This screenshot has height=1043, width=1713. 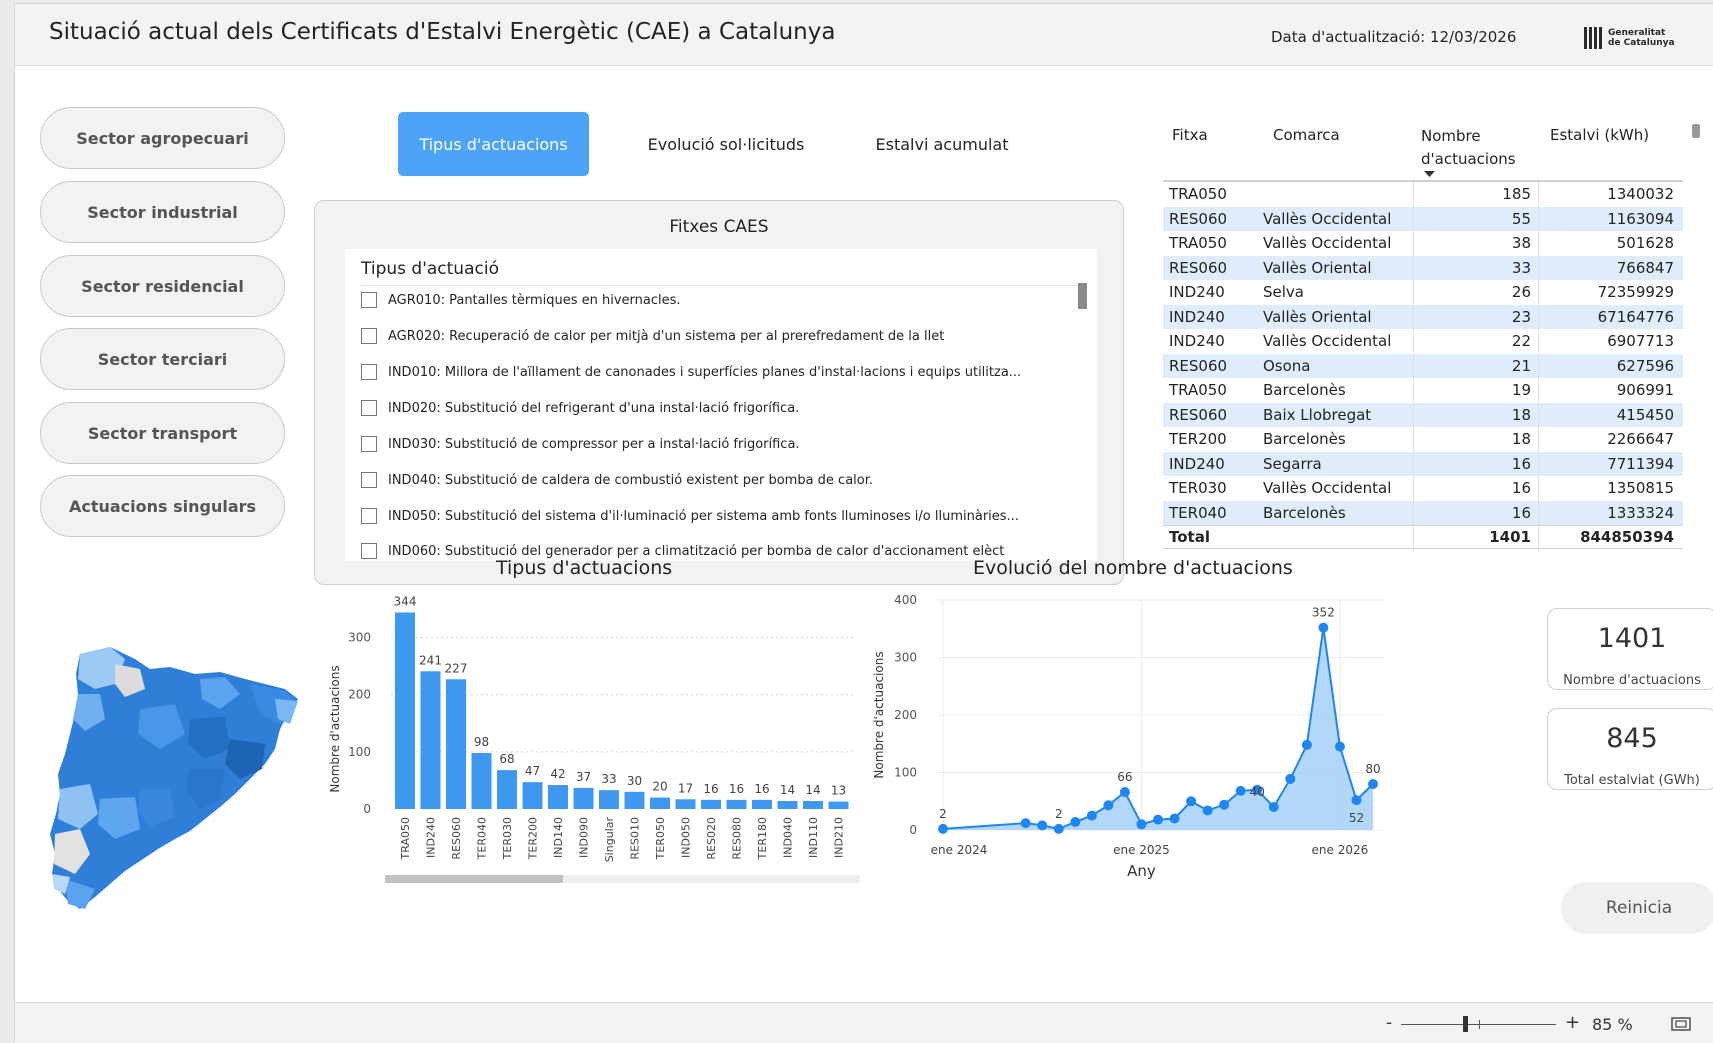 What do you see at coordinates (1423, 439) in the screenshot?
I see `table-row: TER200 Barcelonès 18 2266647` at bounding box center [1423, 439].